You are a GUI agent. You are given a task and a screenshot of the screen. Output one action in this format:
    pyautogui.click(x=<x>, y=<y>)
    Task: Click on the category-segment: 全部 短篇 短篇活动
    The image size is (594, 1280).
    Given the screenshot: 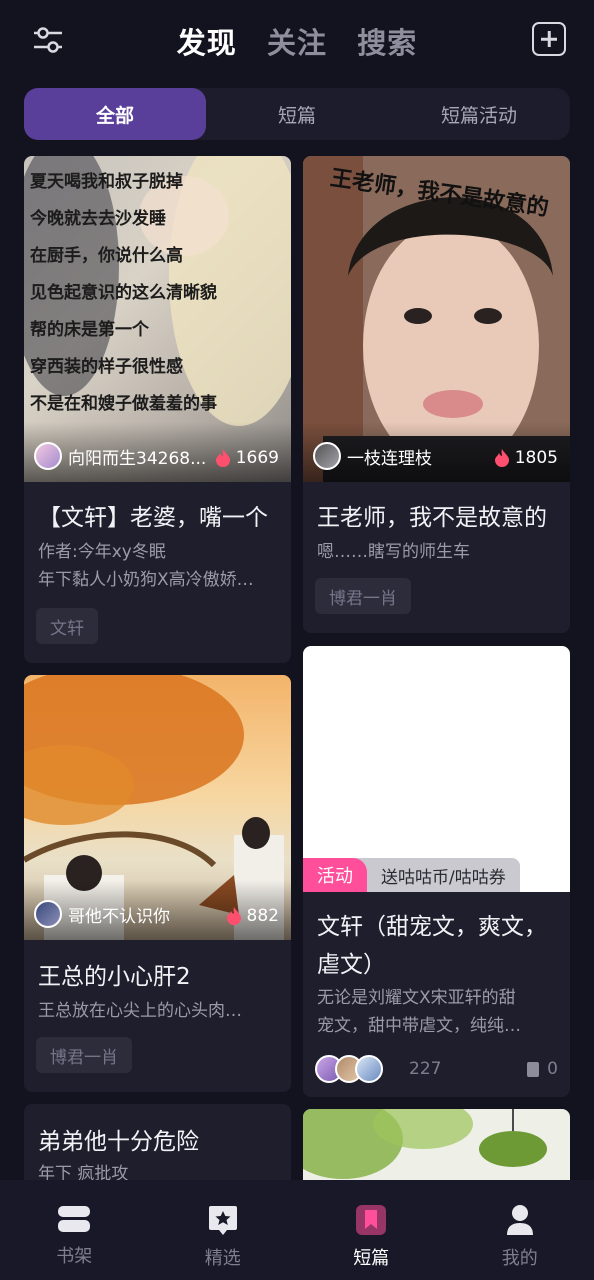 What is the action you would take?
    pyautogui.click(x=297, y=114)
    